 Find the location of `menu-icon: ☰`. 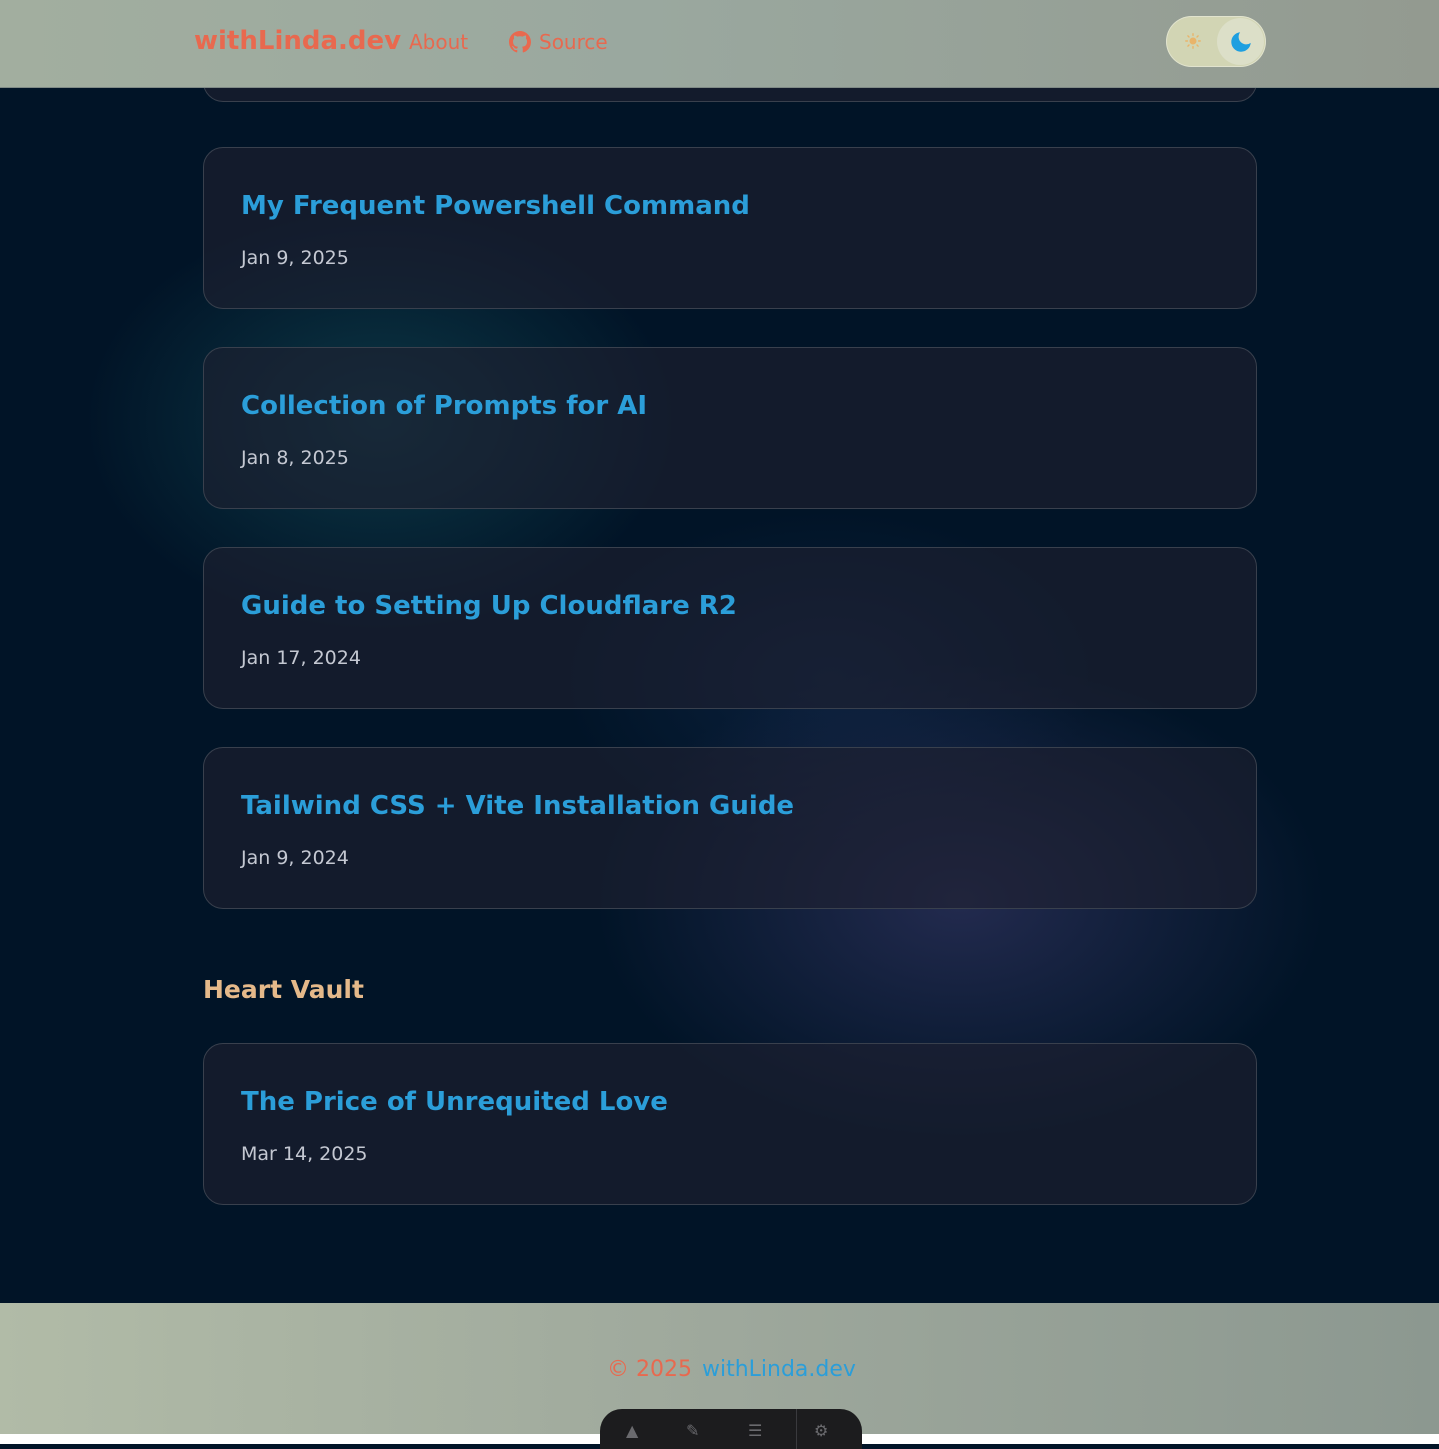

menu-icon: ☰ is located at coordinates (755, 1431).